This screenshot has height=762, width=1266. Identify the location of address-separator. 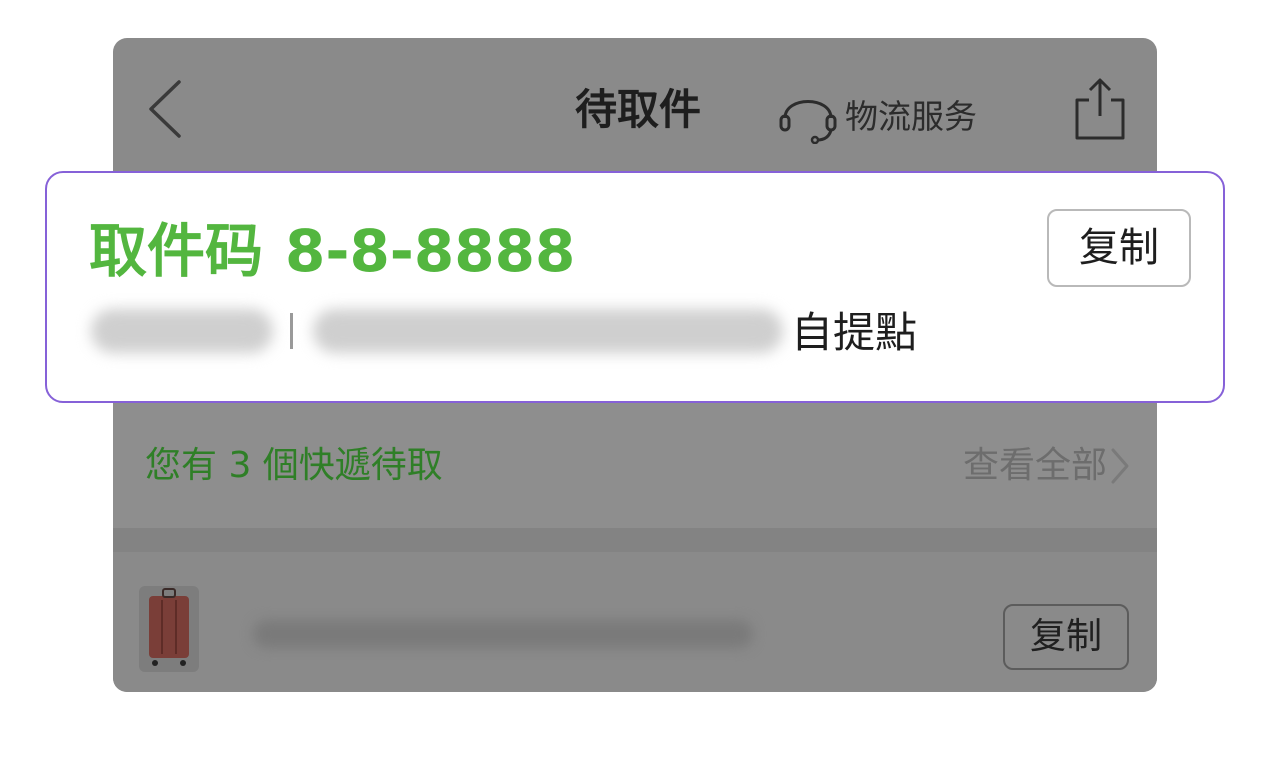
(291, 331).